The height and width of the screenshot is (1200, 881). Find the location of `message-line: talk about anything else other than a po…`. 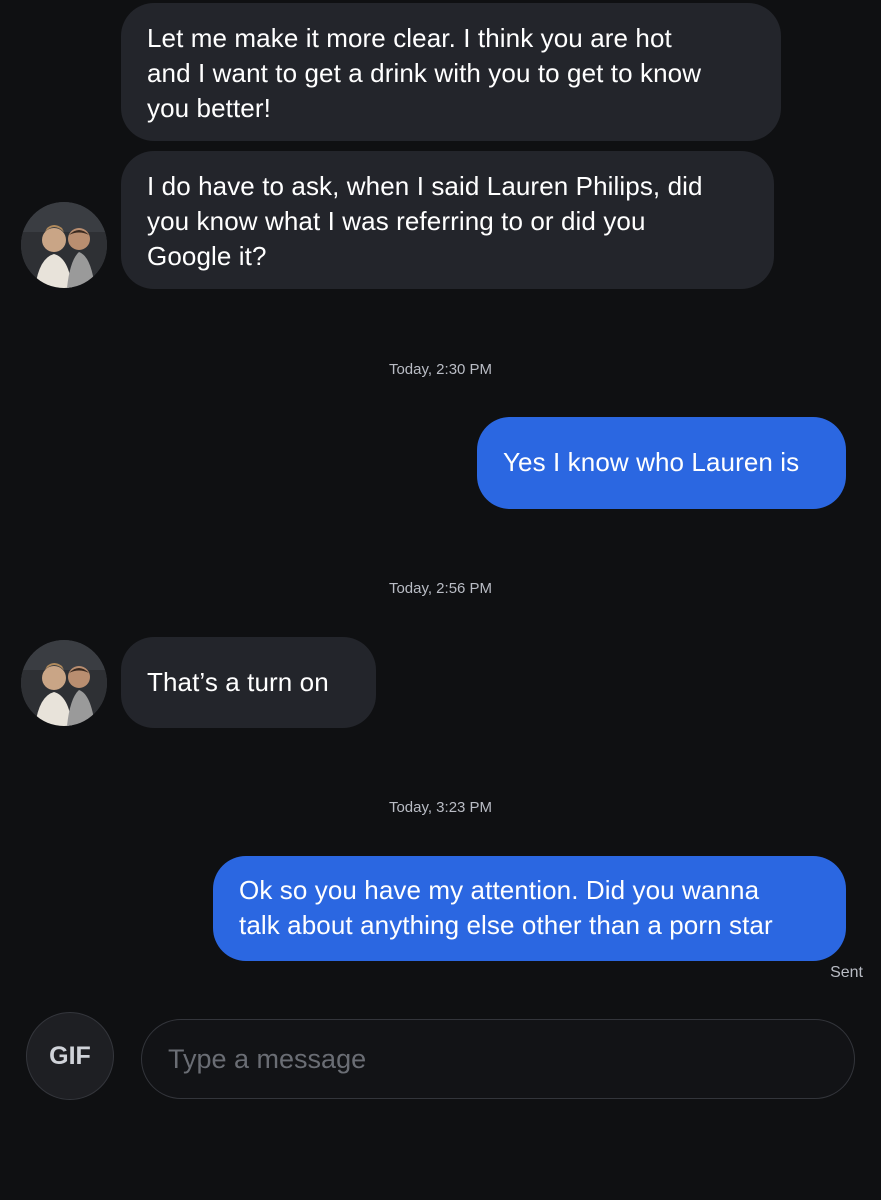

message-line: talk about anything else other than a po… is located at coordinates (506, 925).